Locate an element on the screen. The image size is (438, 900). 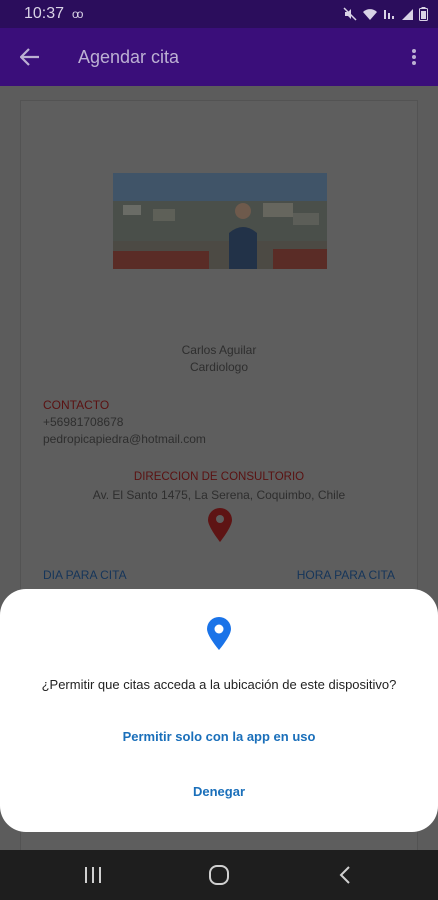
allow-while-using-button: Permitir solo con la app en uso is located at coordinates (219, 737).